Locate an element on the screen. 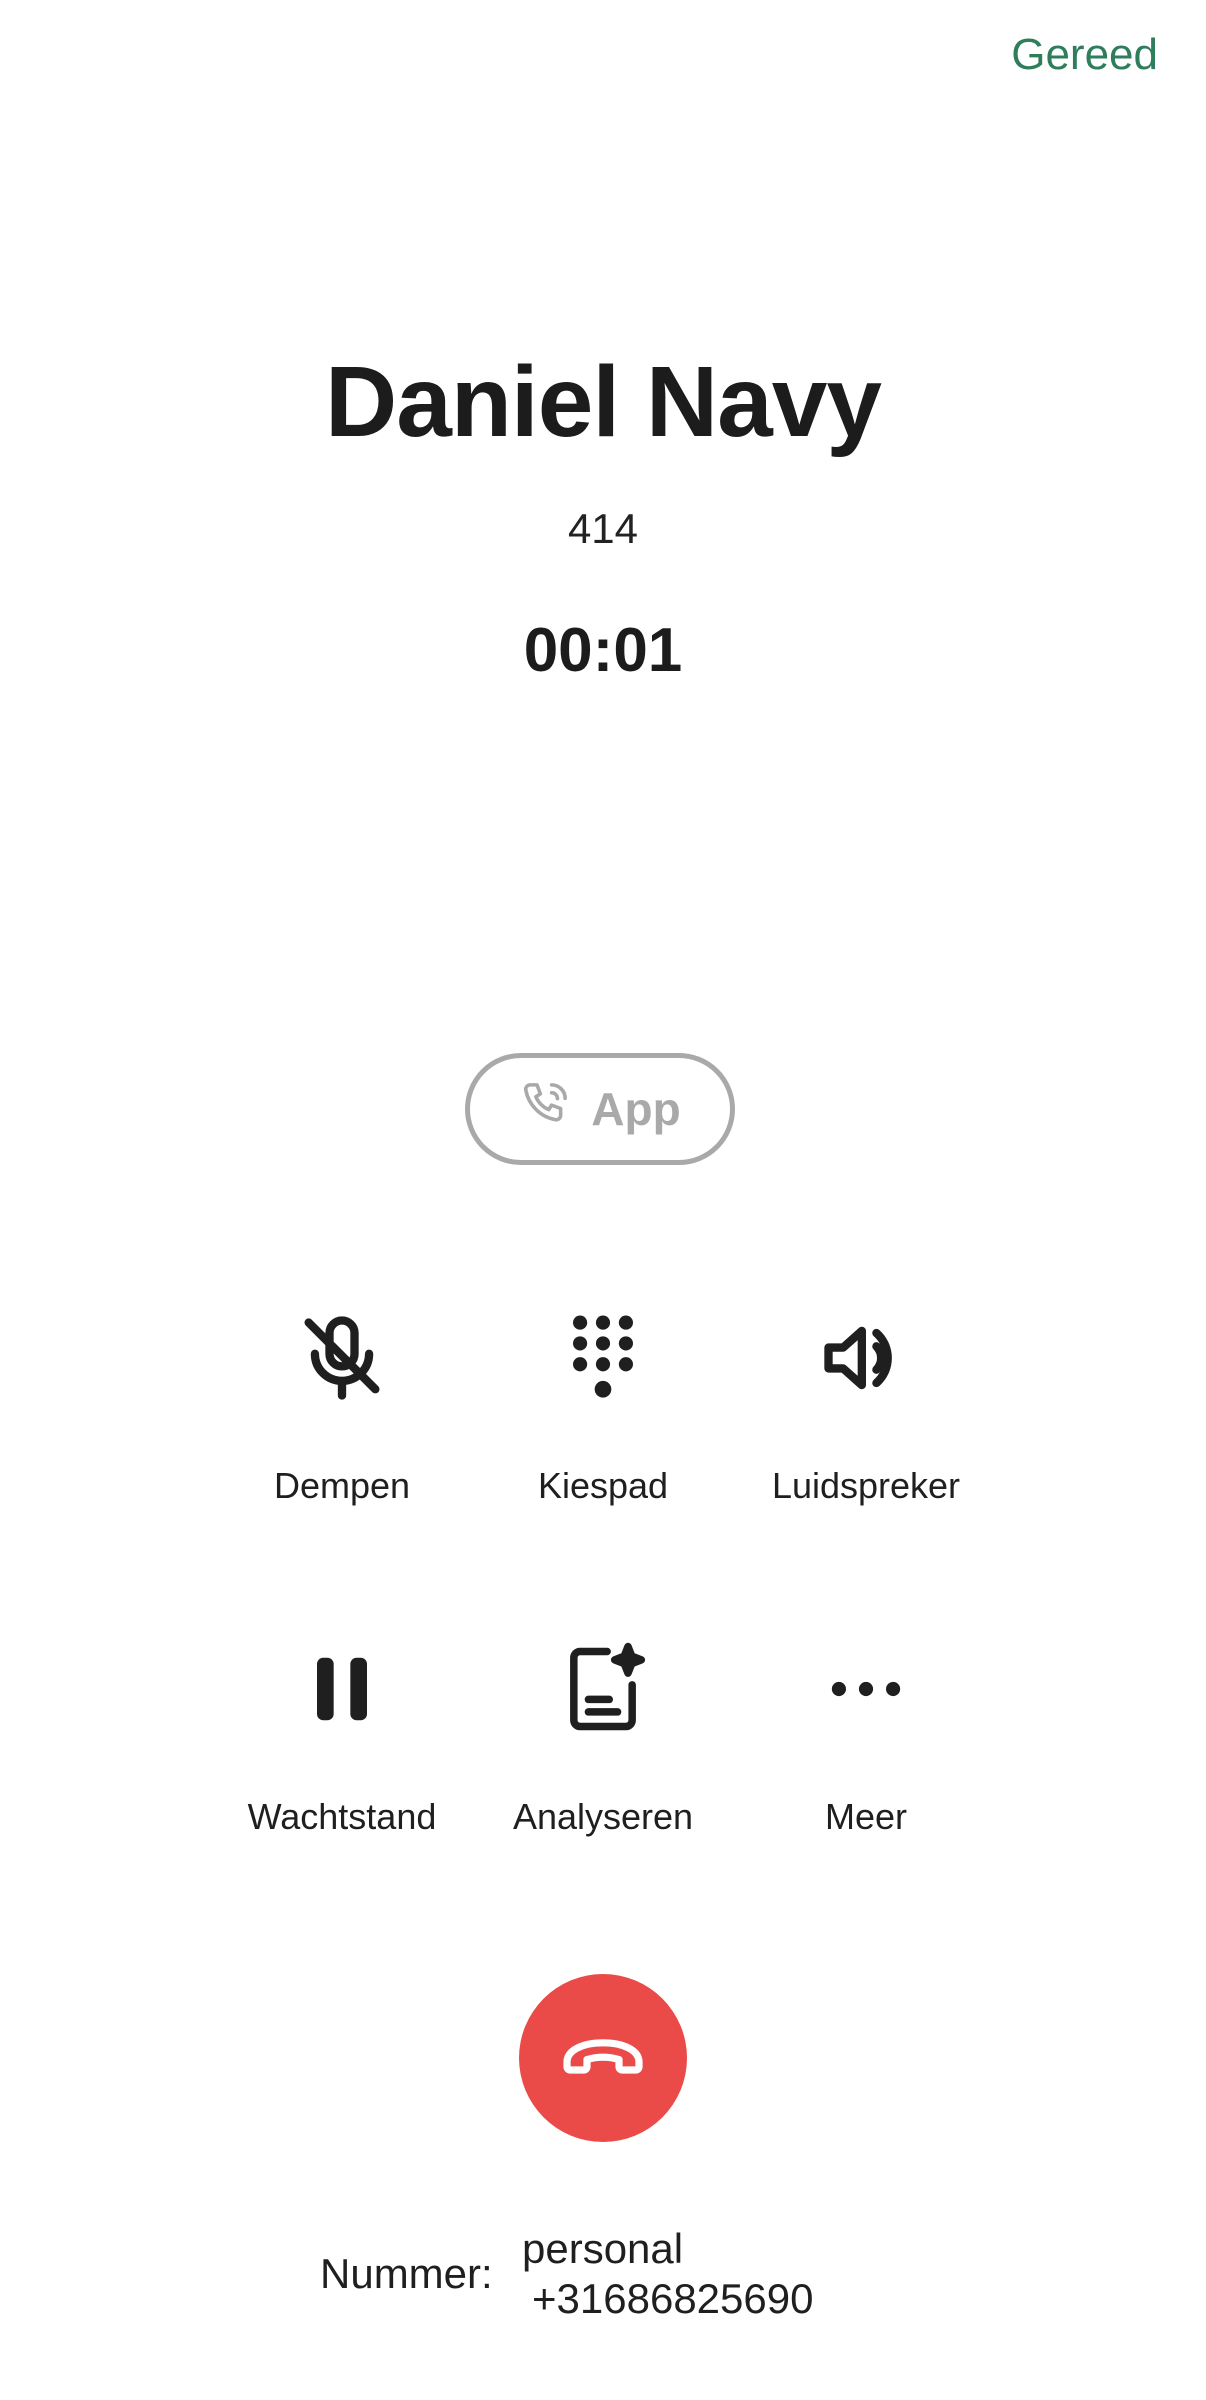  app-switch-label: App is located at coordinates (636, 1109).